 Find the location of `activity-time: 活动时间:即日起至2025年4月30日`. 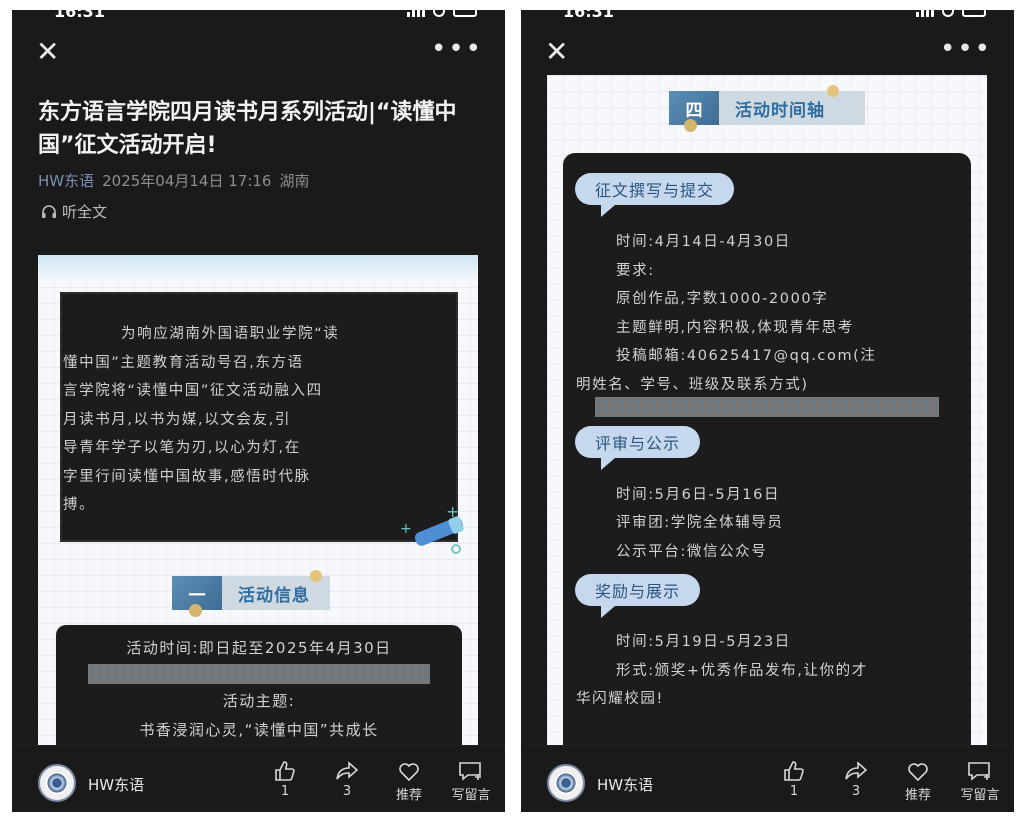

activity-time: 活动时间:即日起至2025年4月30日 is located at coordinates (259, 648).